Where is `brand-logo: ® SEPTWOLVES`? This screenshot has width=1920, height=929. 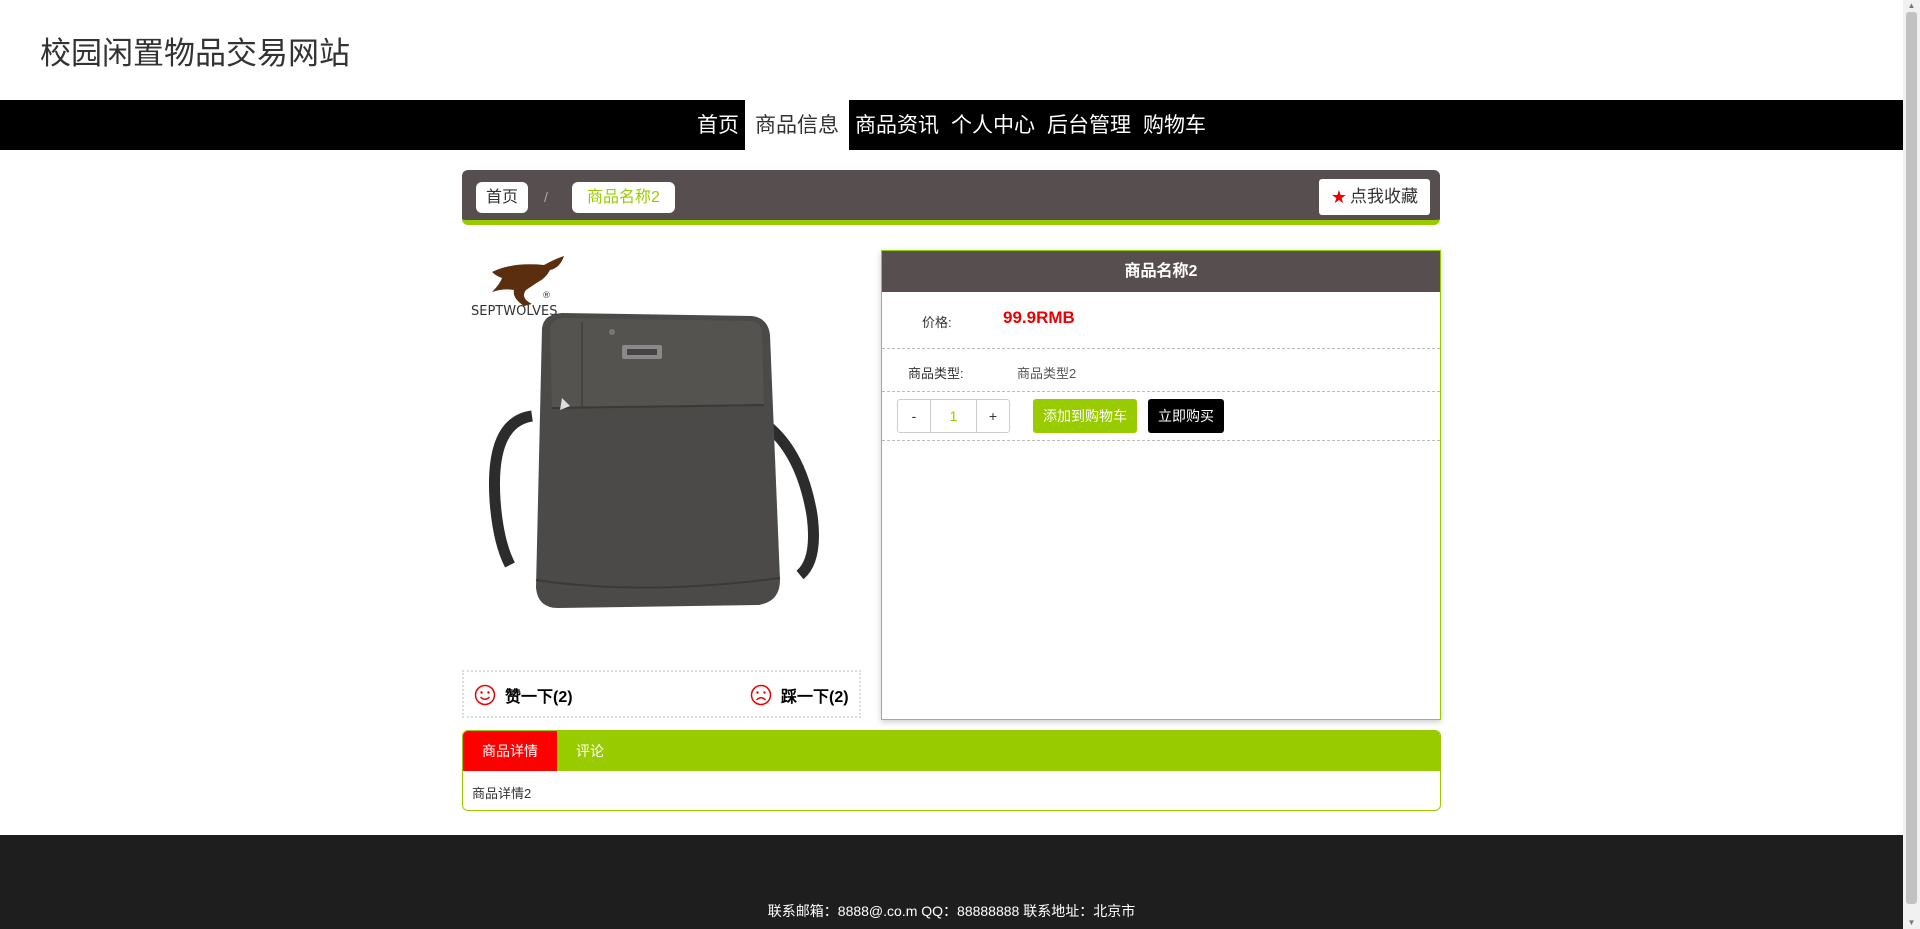
brand-logo: ® SEPTWOLVES is located at coordinates (517, 287).